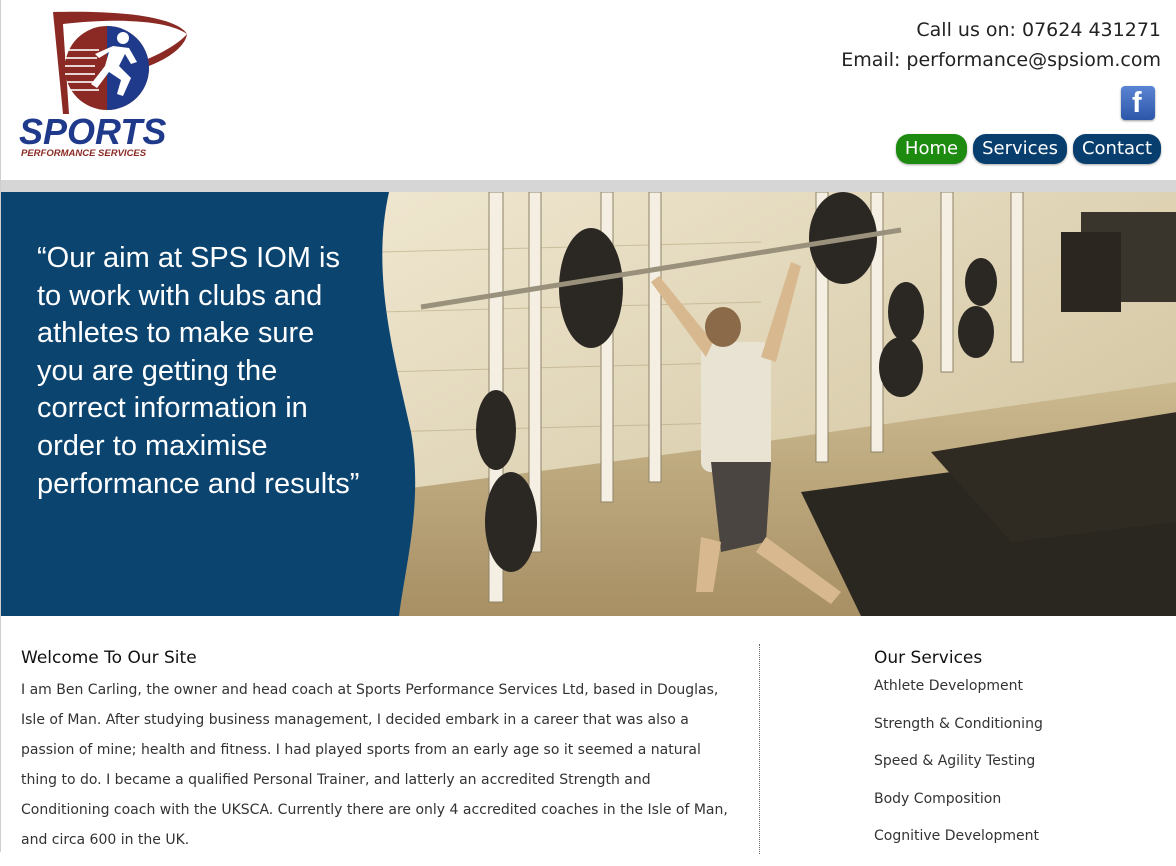  Describe the element at coordinates (958, 847) in the screenshot. I see `service-link: Cognitive Development` at that location.